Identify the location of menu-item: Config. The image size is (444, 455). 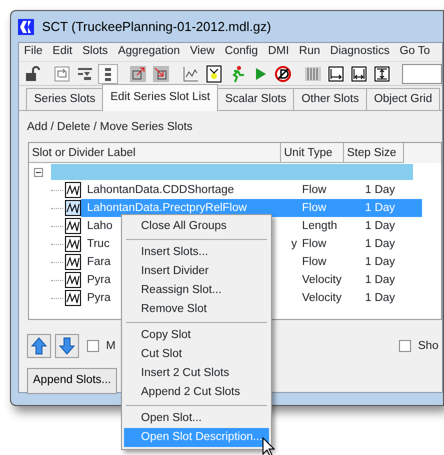
(241, 52).